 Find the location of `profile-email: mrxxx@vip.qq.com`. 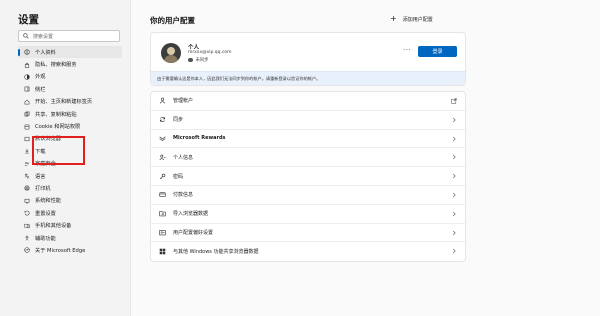

profile-email: mrxxx@vip.qq.com is located at coordinates (210, 52).